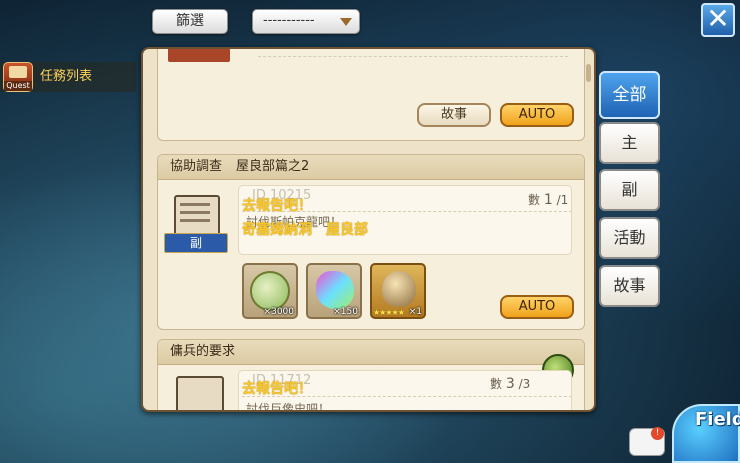  What do you see at coordinates (288, 407) in the screenshot?
I see `quest-description: 討伐巨像史吧！` at bounding box center [288, 407].